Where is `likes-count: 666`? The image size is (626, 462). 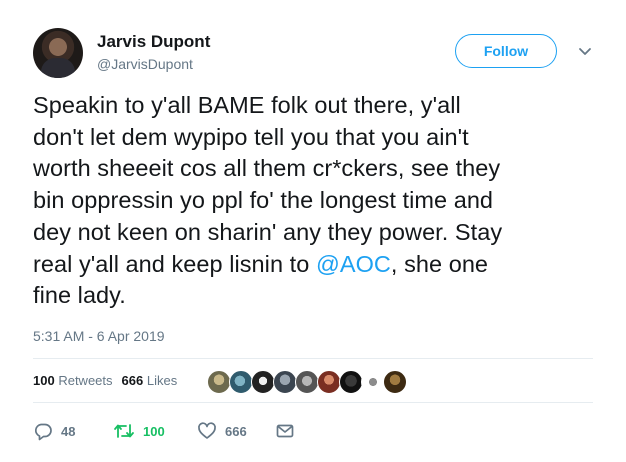
likes-count: 666 is located at coordinates (132, 380).